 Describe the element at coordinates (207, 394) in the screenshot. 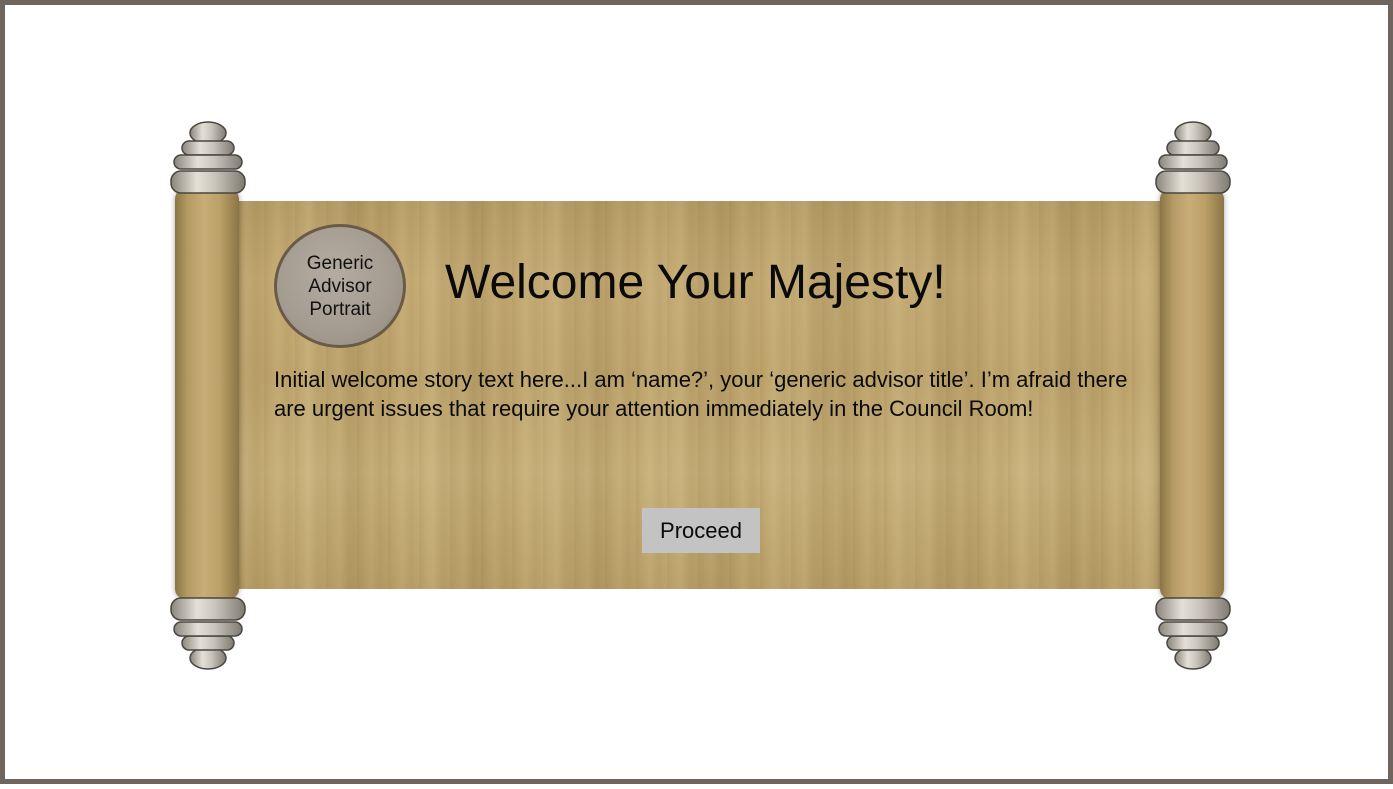

I see `left-scroll-roller` at that location.